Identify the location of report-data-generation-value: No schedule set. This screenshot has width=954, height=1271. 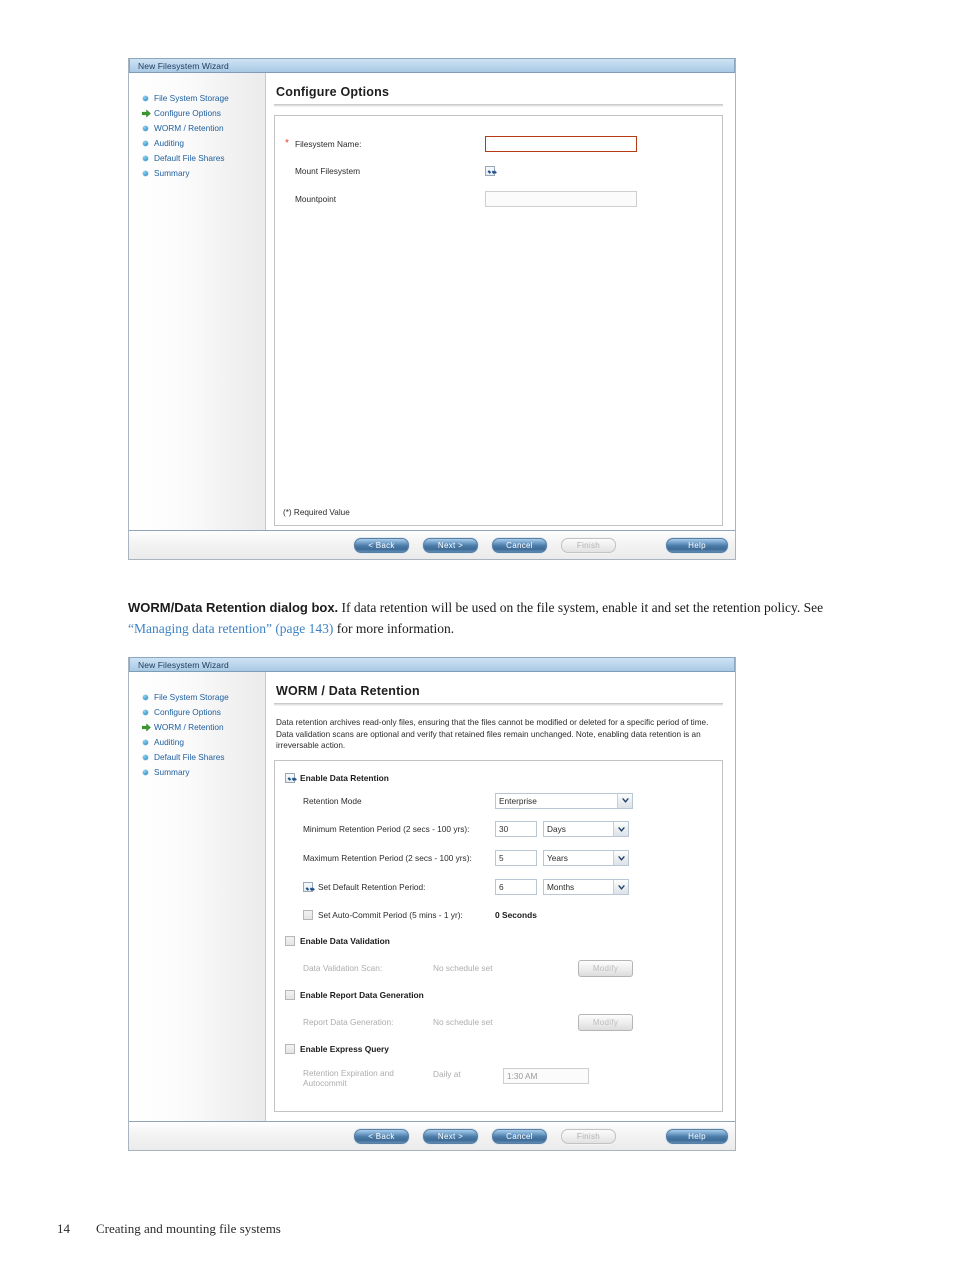
(463, 1022).